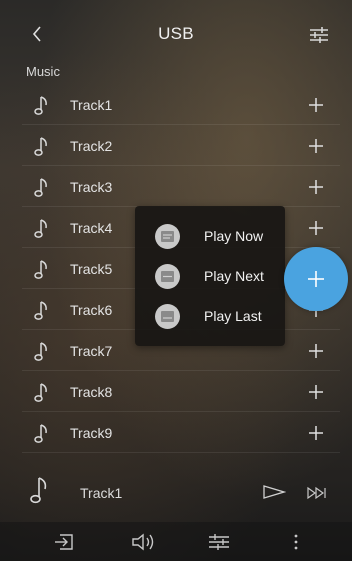  I want to click on track-title: Track5, so click(91, 269).